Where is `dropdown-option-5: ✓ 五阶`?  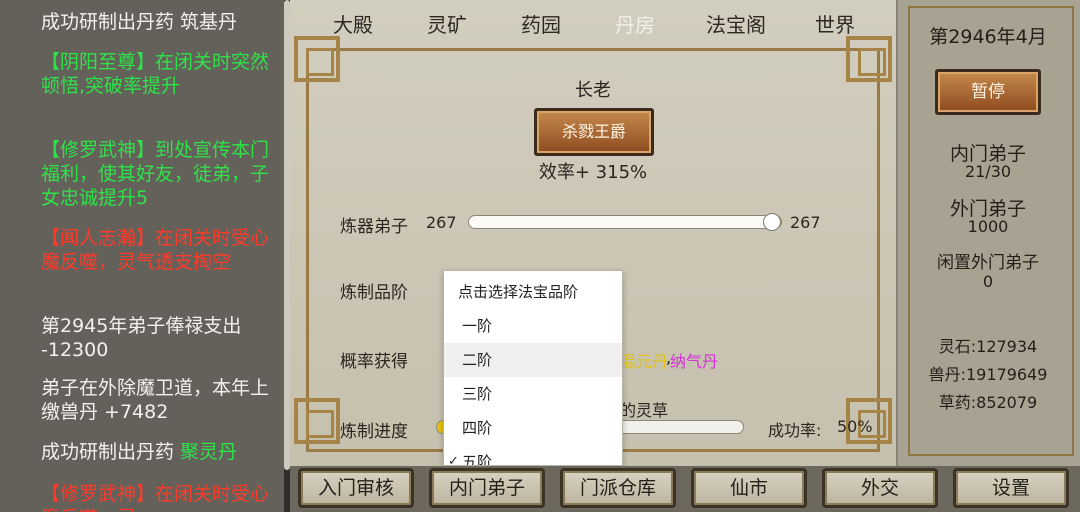 dropdown-option-5: ✓ 五阶 is located at coordinates (533, 455).